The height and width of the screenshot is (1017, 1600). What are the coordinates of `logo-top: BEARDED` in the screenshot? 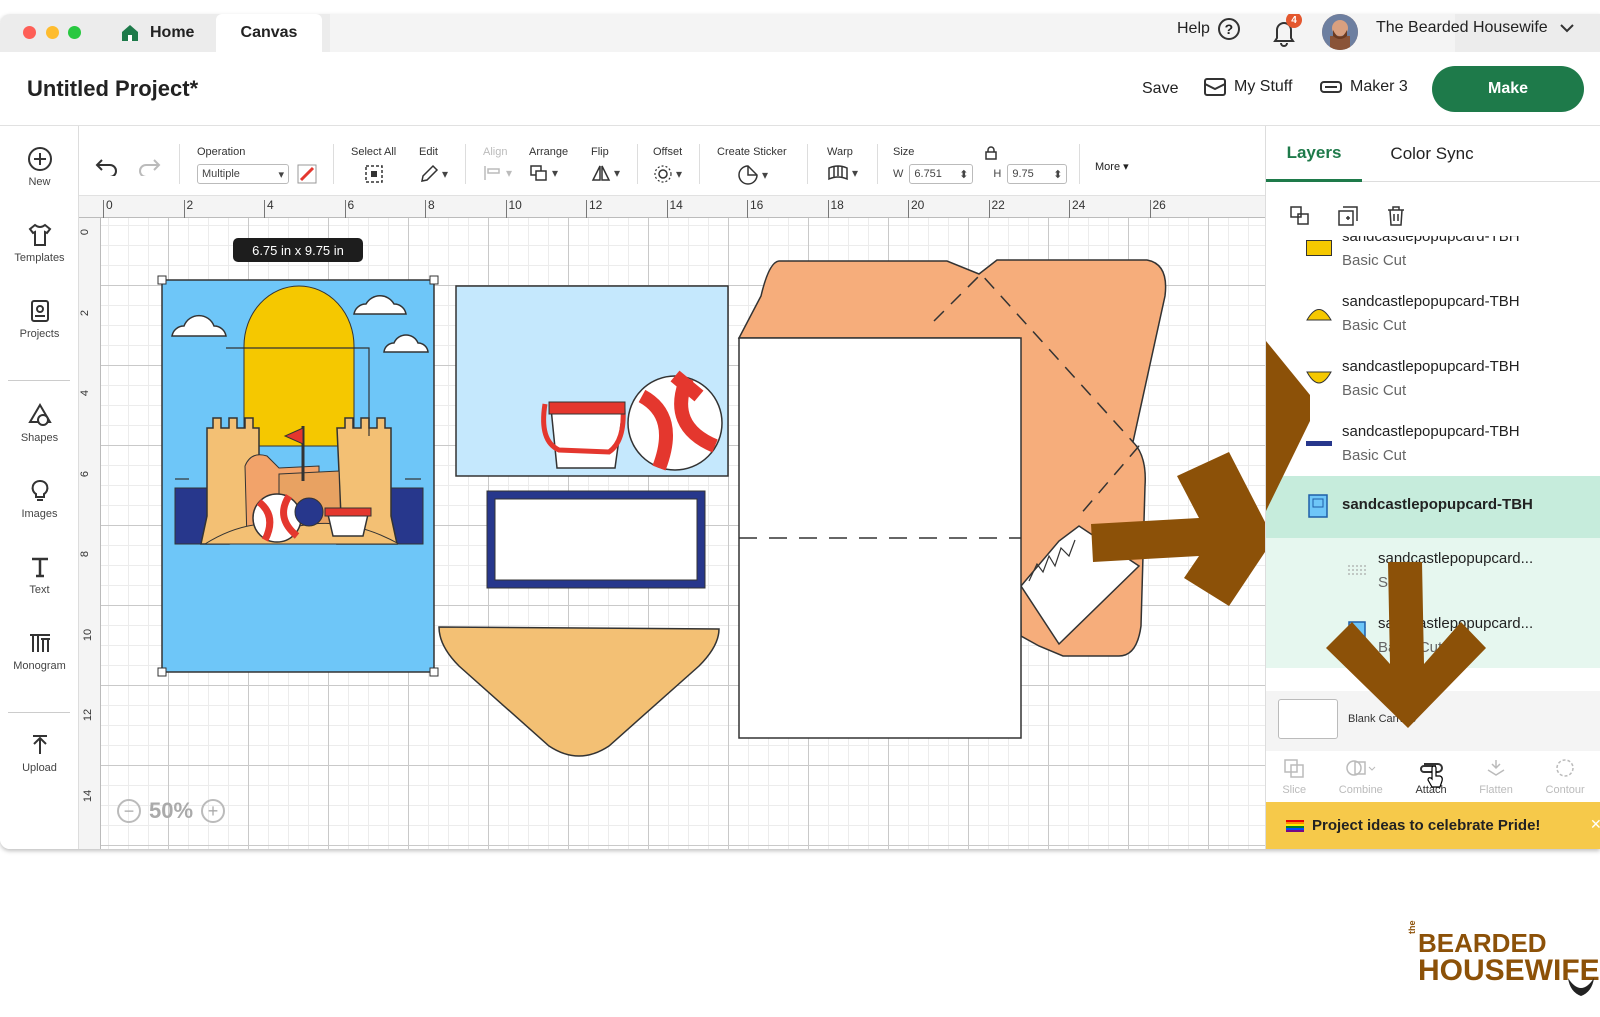 It's located at (1482, 943).